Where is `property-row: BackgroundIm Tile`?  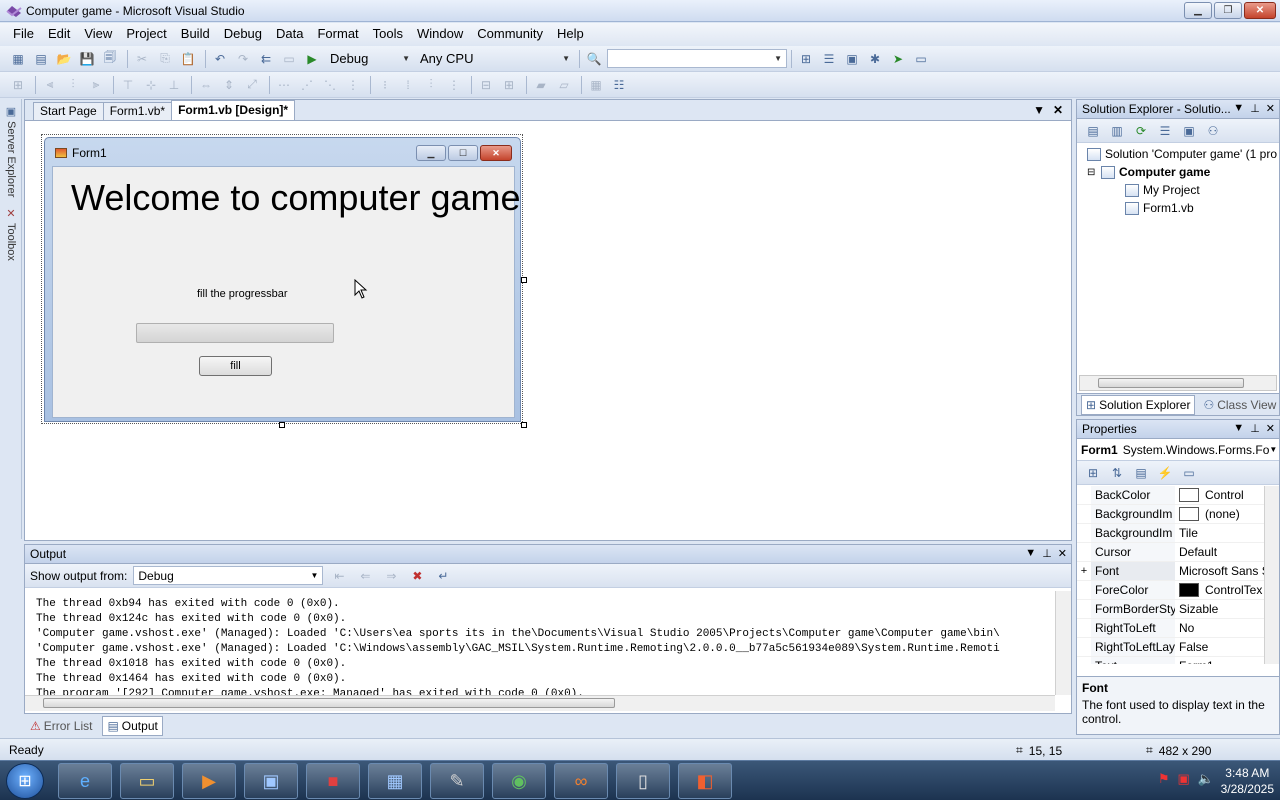 property-row: BackgroundIm Tile is located at coordinates (1178, 533).